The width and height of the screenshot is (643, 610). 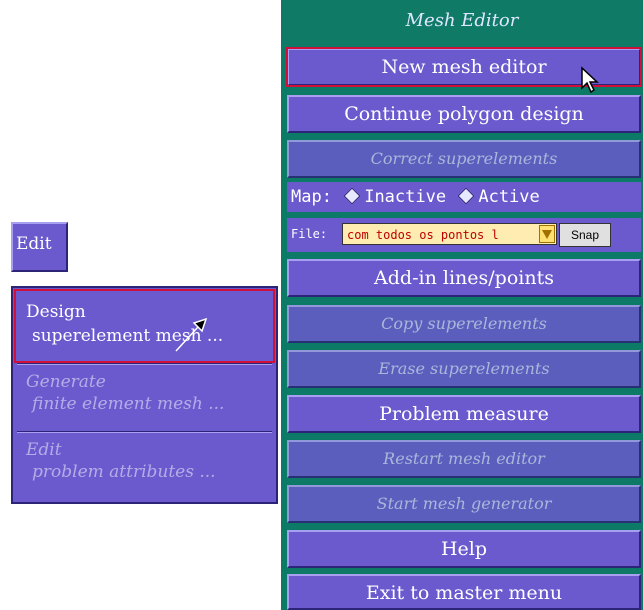 I want to click on exit-to-master-menu-button: Exit to master menu, so click(x=464, y=592).